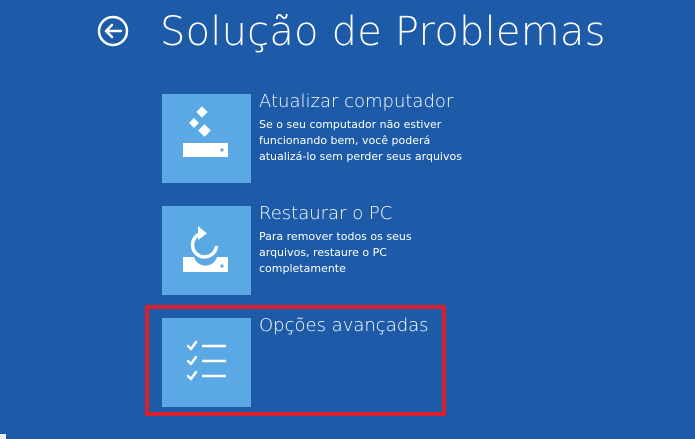 The height and width of the screenshot is (439, 695). I want to click on back-arrow-circle-icon, so click(113, 31).